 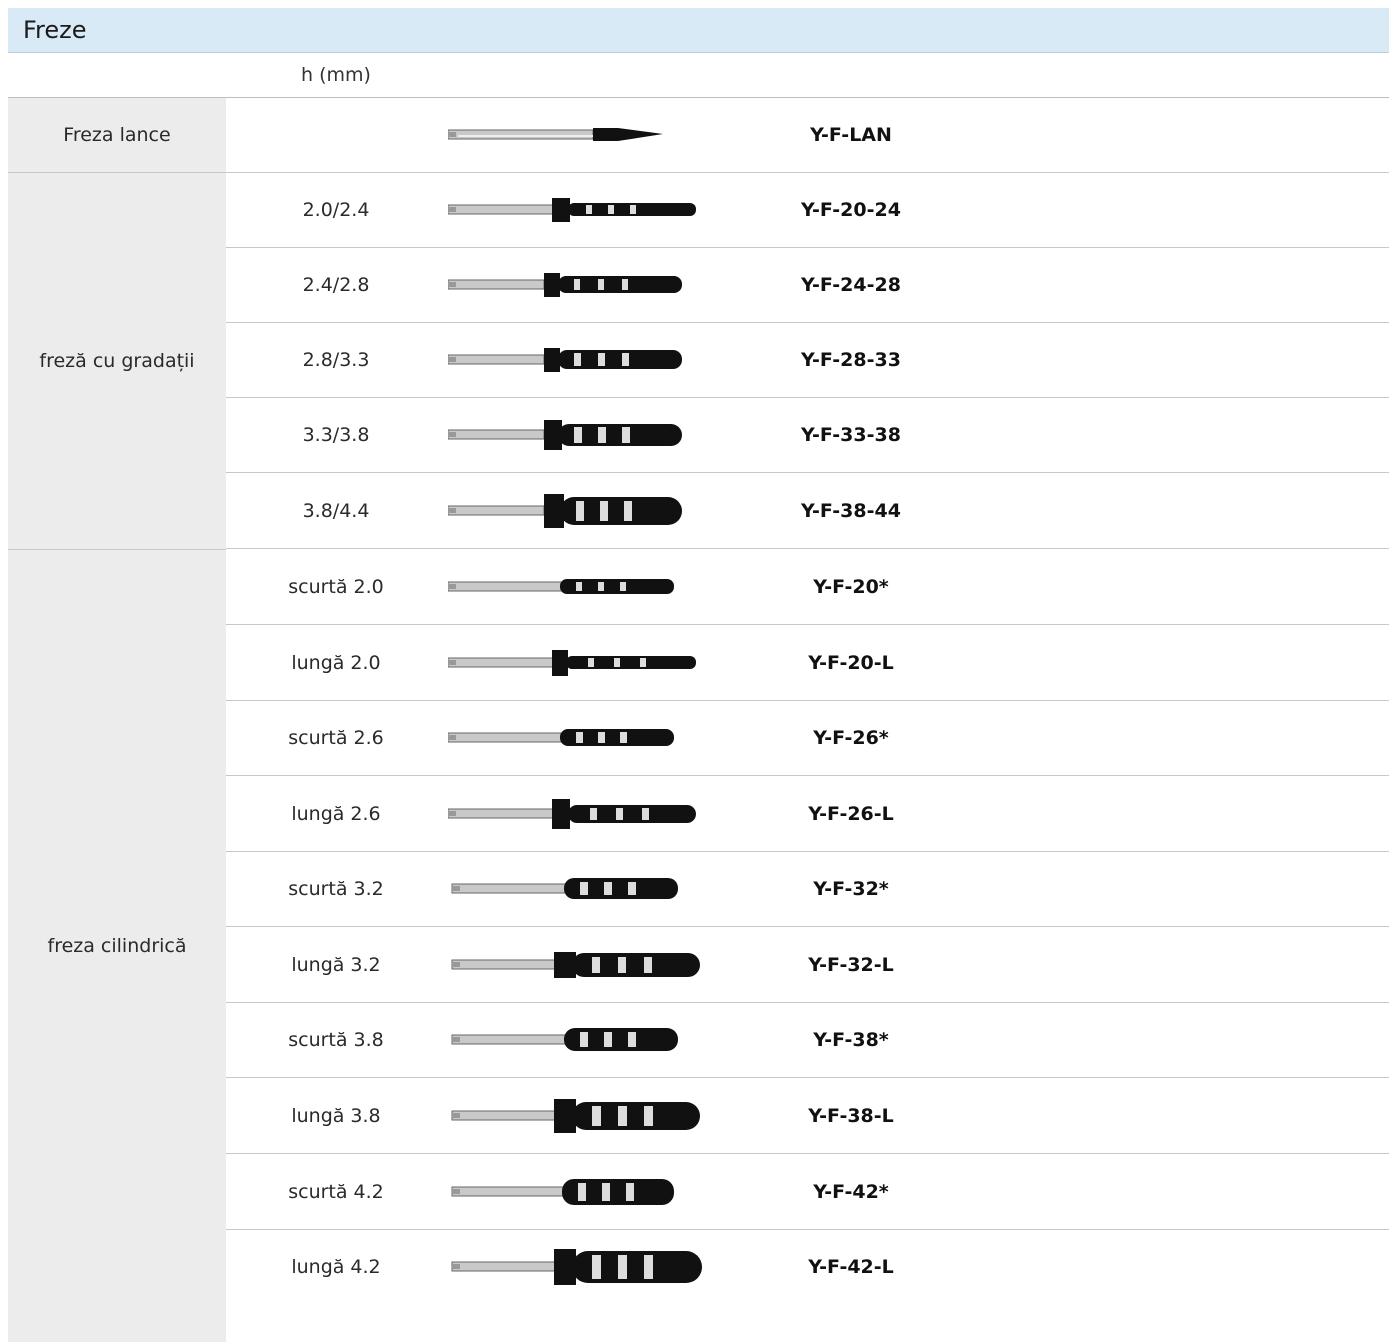 I want to click on row-dimension: scurtă 4.2, so click(x=336, y=1192).